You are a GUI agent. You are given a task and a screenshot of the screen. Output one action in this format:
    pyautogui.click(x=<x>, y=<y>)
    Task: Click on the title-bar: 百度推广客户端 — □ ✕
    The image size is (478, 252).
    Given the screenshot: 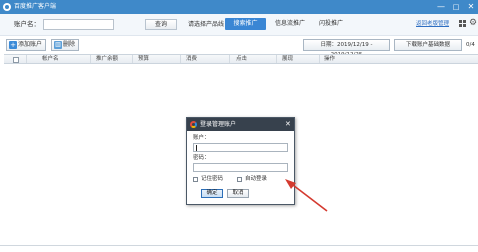 What is the action you would take?
    pyautogui.click(x=239, y=7)
    